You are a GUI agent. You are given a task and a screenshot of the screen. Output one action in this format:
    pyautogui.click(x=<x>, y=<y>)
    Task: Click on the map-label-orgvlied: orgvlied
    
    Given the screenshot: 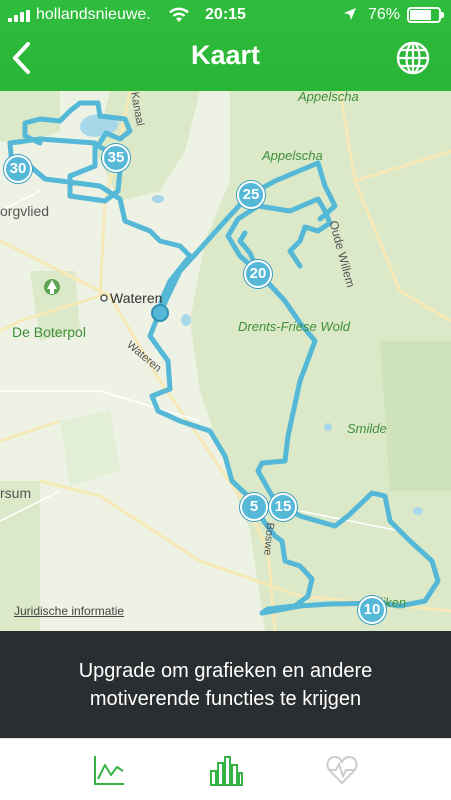 What is the action you would take?
    pyautogui.click(x=25, y=211)
    